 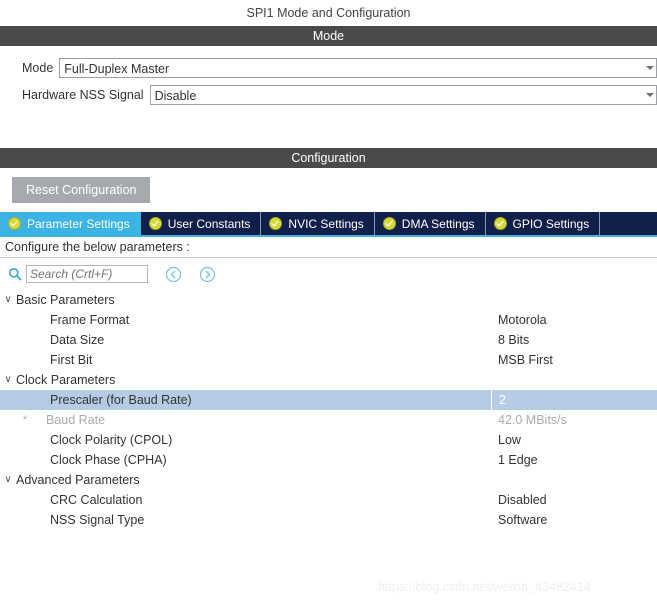 I want to click on reset-button-container: Reset Configuration, so click(x=328, y=190).